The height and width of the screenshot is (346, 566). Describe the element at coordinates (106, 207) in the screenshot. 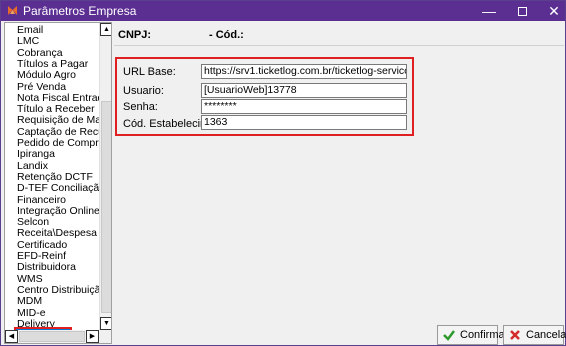

I see `scroll-thumb` at that location.